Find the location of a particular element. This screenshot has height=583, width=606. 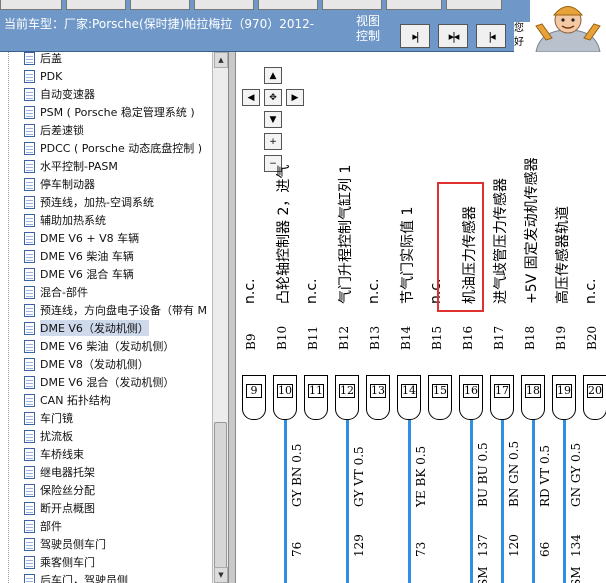

connector-pin: 11 is located at coordinates (316, 397).